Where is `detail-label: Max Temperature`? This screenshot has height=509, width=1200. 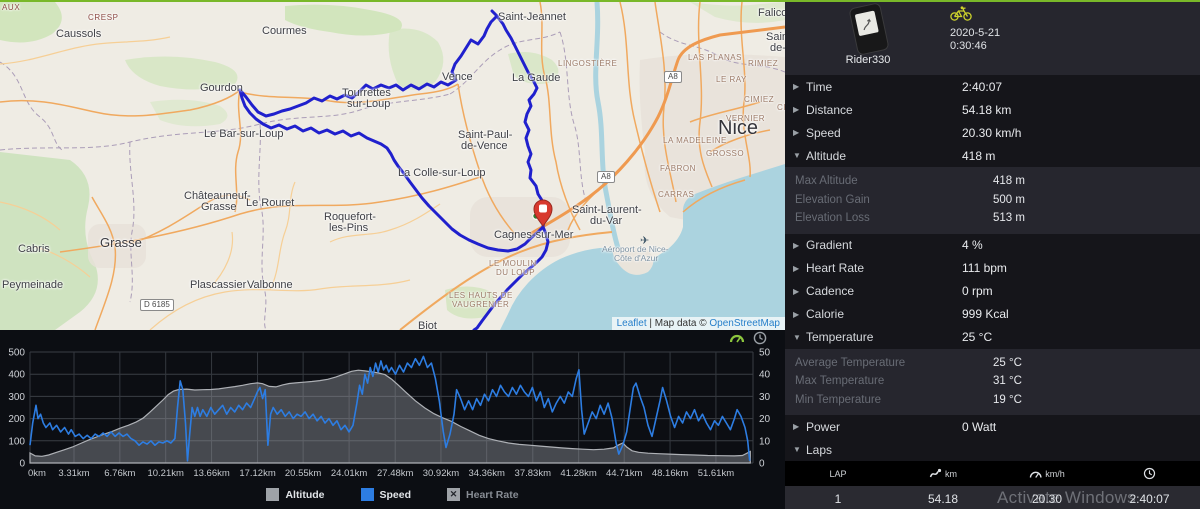
detail-label: Max Temperature is located at coordinates (840, 381).